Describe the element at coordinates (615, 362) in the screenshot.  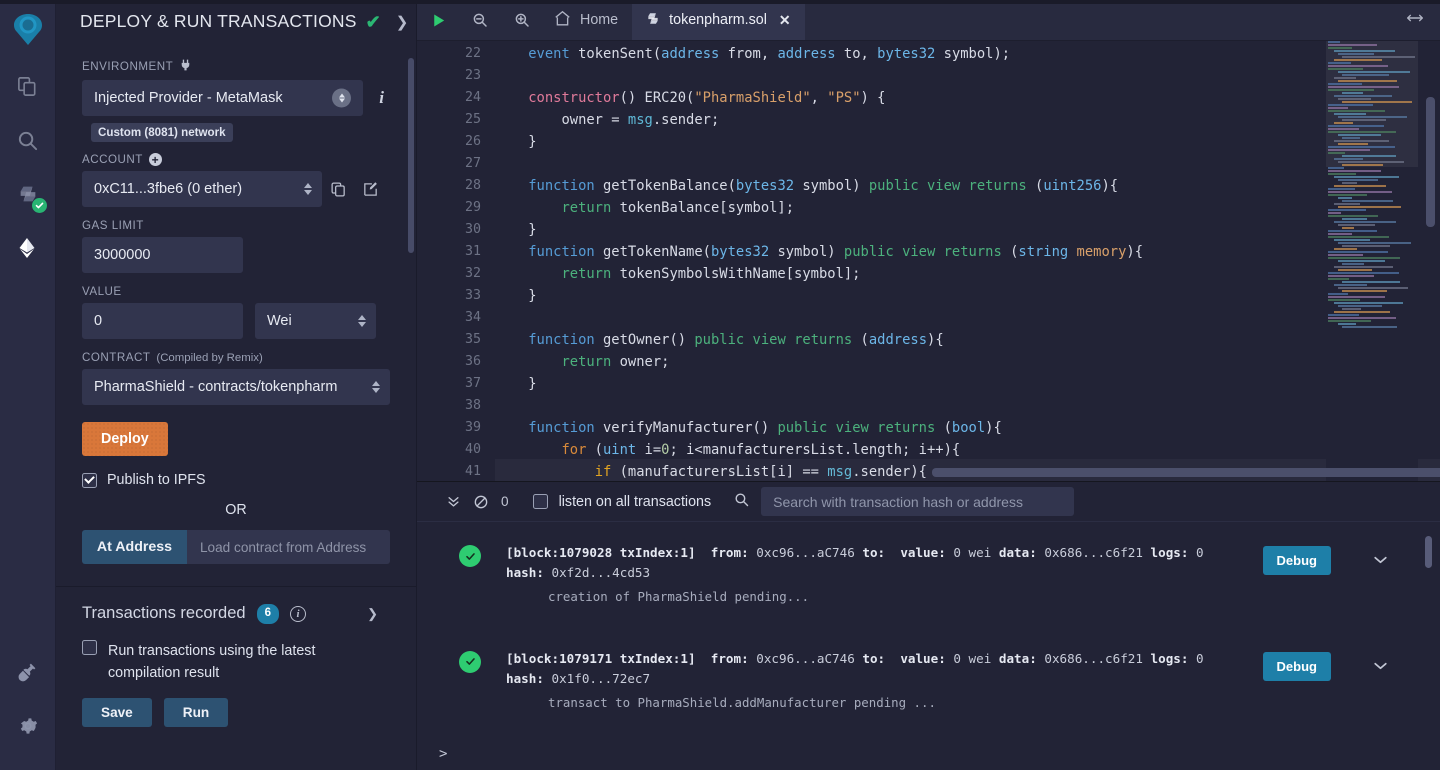
I see `code-line: return owner;` at that location.